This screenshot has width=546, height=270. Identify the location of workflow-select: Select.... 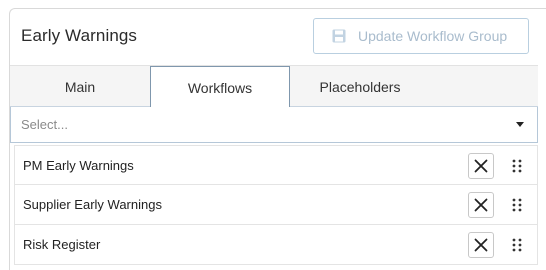
(274, 125).